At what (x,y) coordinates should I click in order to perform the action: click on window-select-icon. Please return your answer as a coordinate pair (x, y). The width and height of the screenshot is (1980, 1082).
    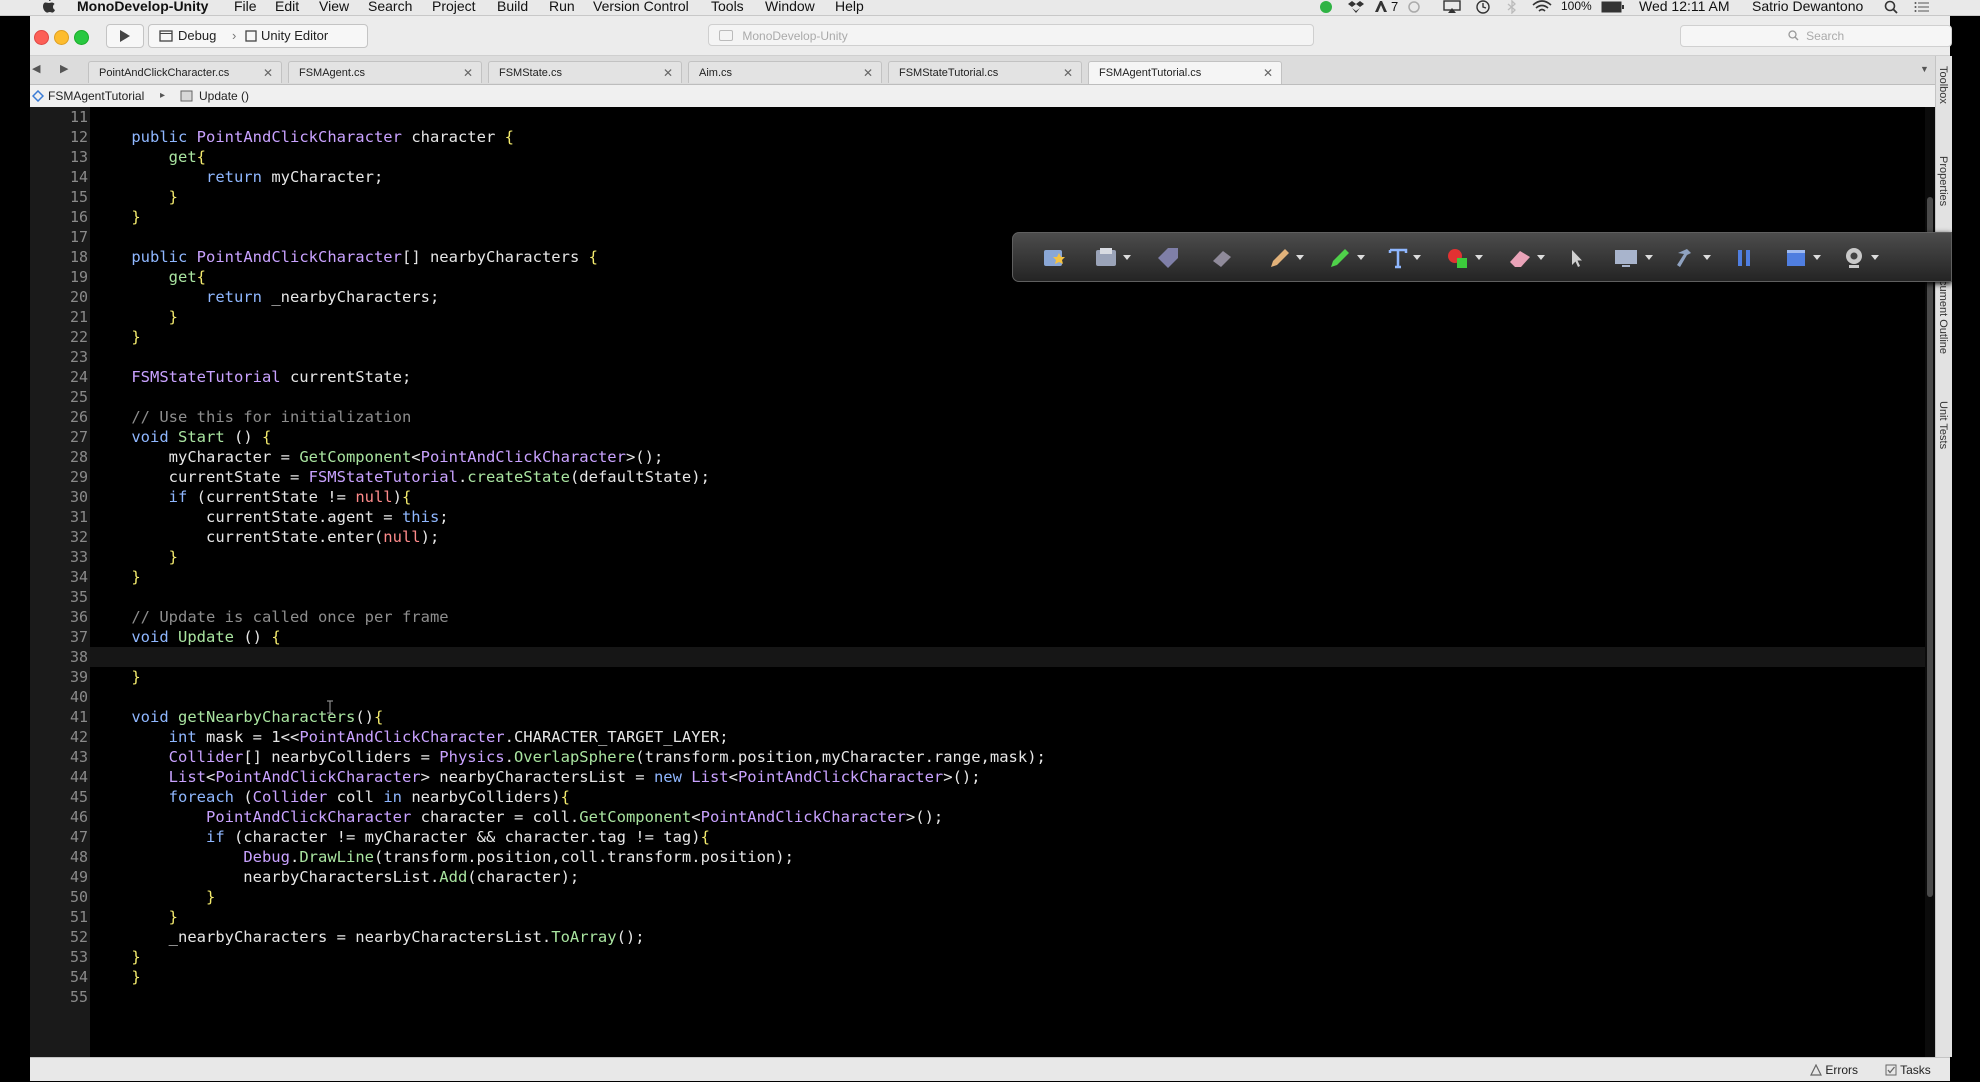
    Looking at the image, I should click on (1796, 258).